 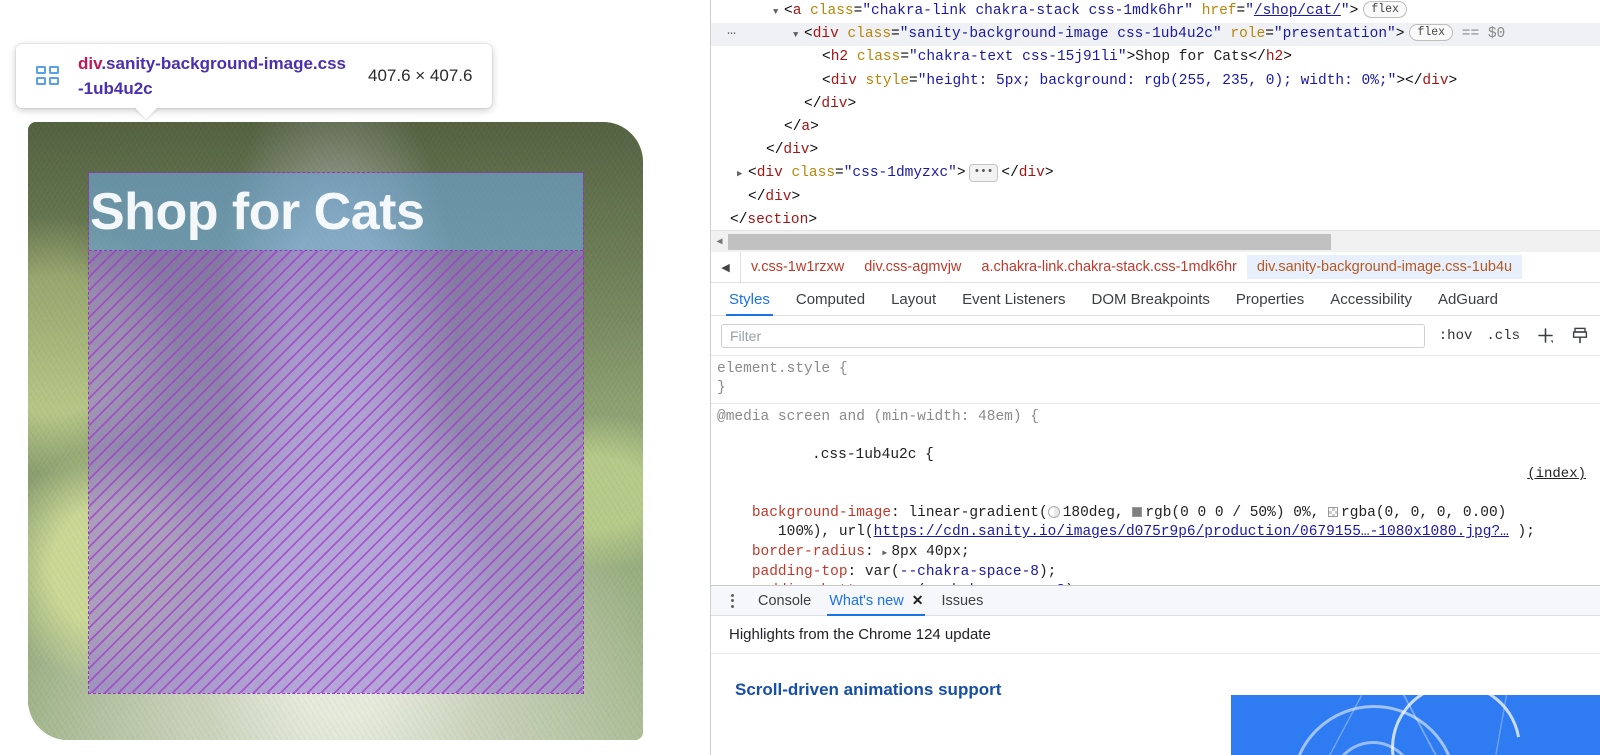 What do you see at coordinates (900, 173) in the screenshot?
I see `dom-token: "css-1dmyzxc"` at bounding box center [900, 173].